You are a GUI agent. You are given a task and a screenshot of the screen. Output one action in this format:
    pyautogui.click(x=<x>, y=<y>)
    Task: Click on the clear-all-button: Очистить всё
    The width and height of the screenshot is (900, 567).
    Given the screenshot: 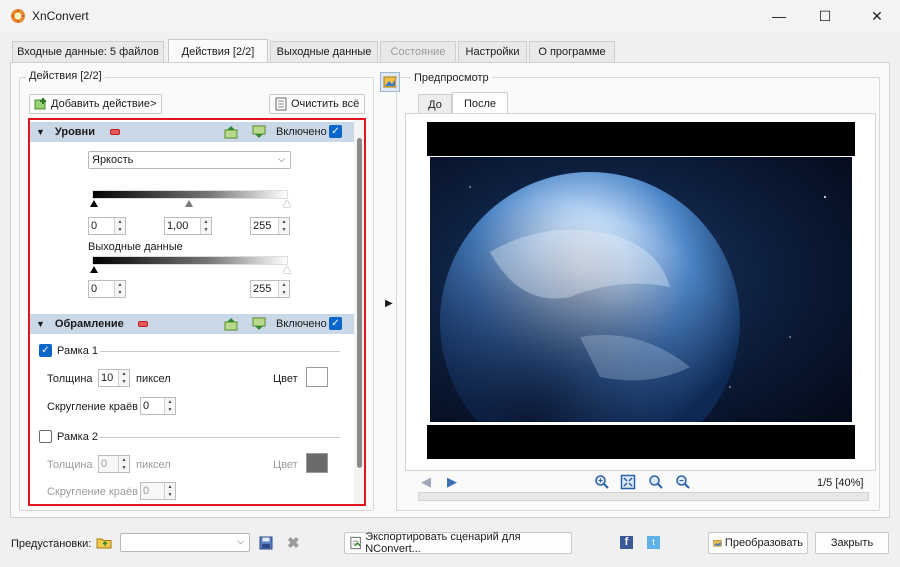 What is the action you would take?
    pyautogui.click(x=317, y=104)
    